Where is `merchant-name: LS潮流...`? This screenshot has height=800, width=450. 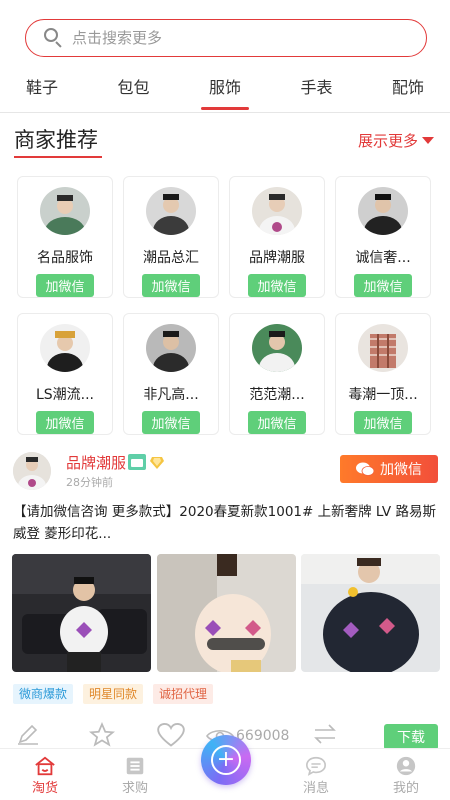 merchant-name: LS潮流... is located at coordinates (65, 394).